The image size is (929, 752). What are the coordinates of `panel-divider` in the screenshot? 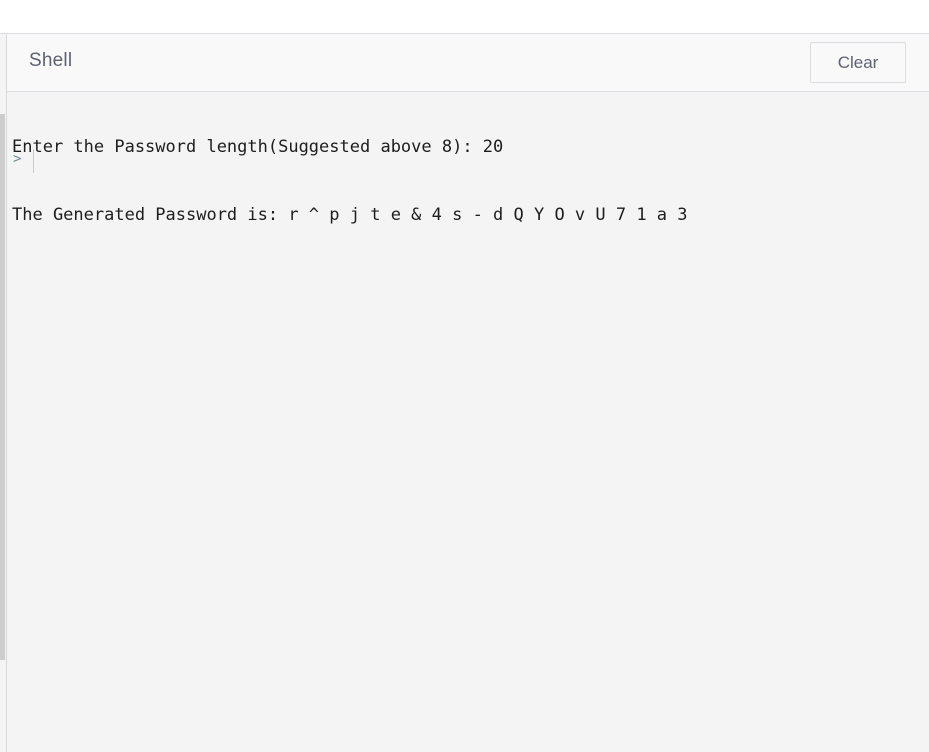 It's located at (6, 393).